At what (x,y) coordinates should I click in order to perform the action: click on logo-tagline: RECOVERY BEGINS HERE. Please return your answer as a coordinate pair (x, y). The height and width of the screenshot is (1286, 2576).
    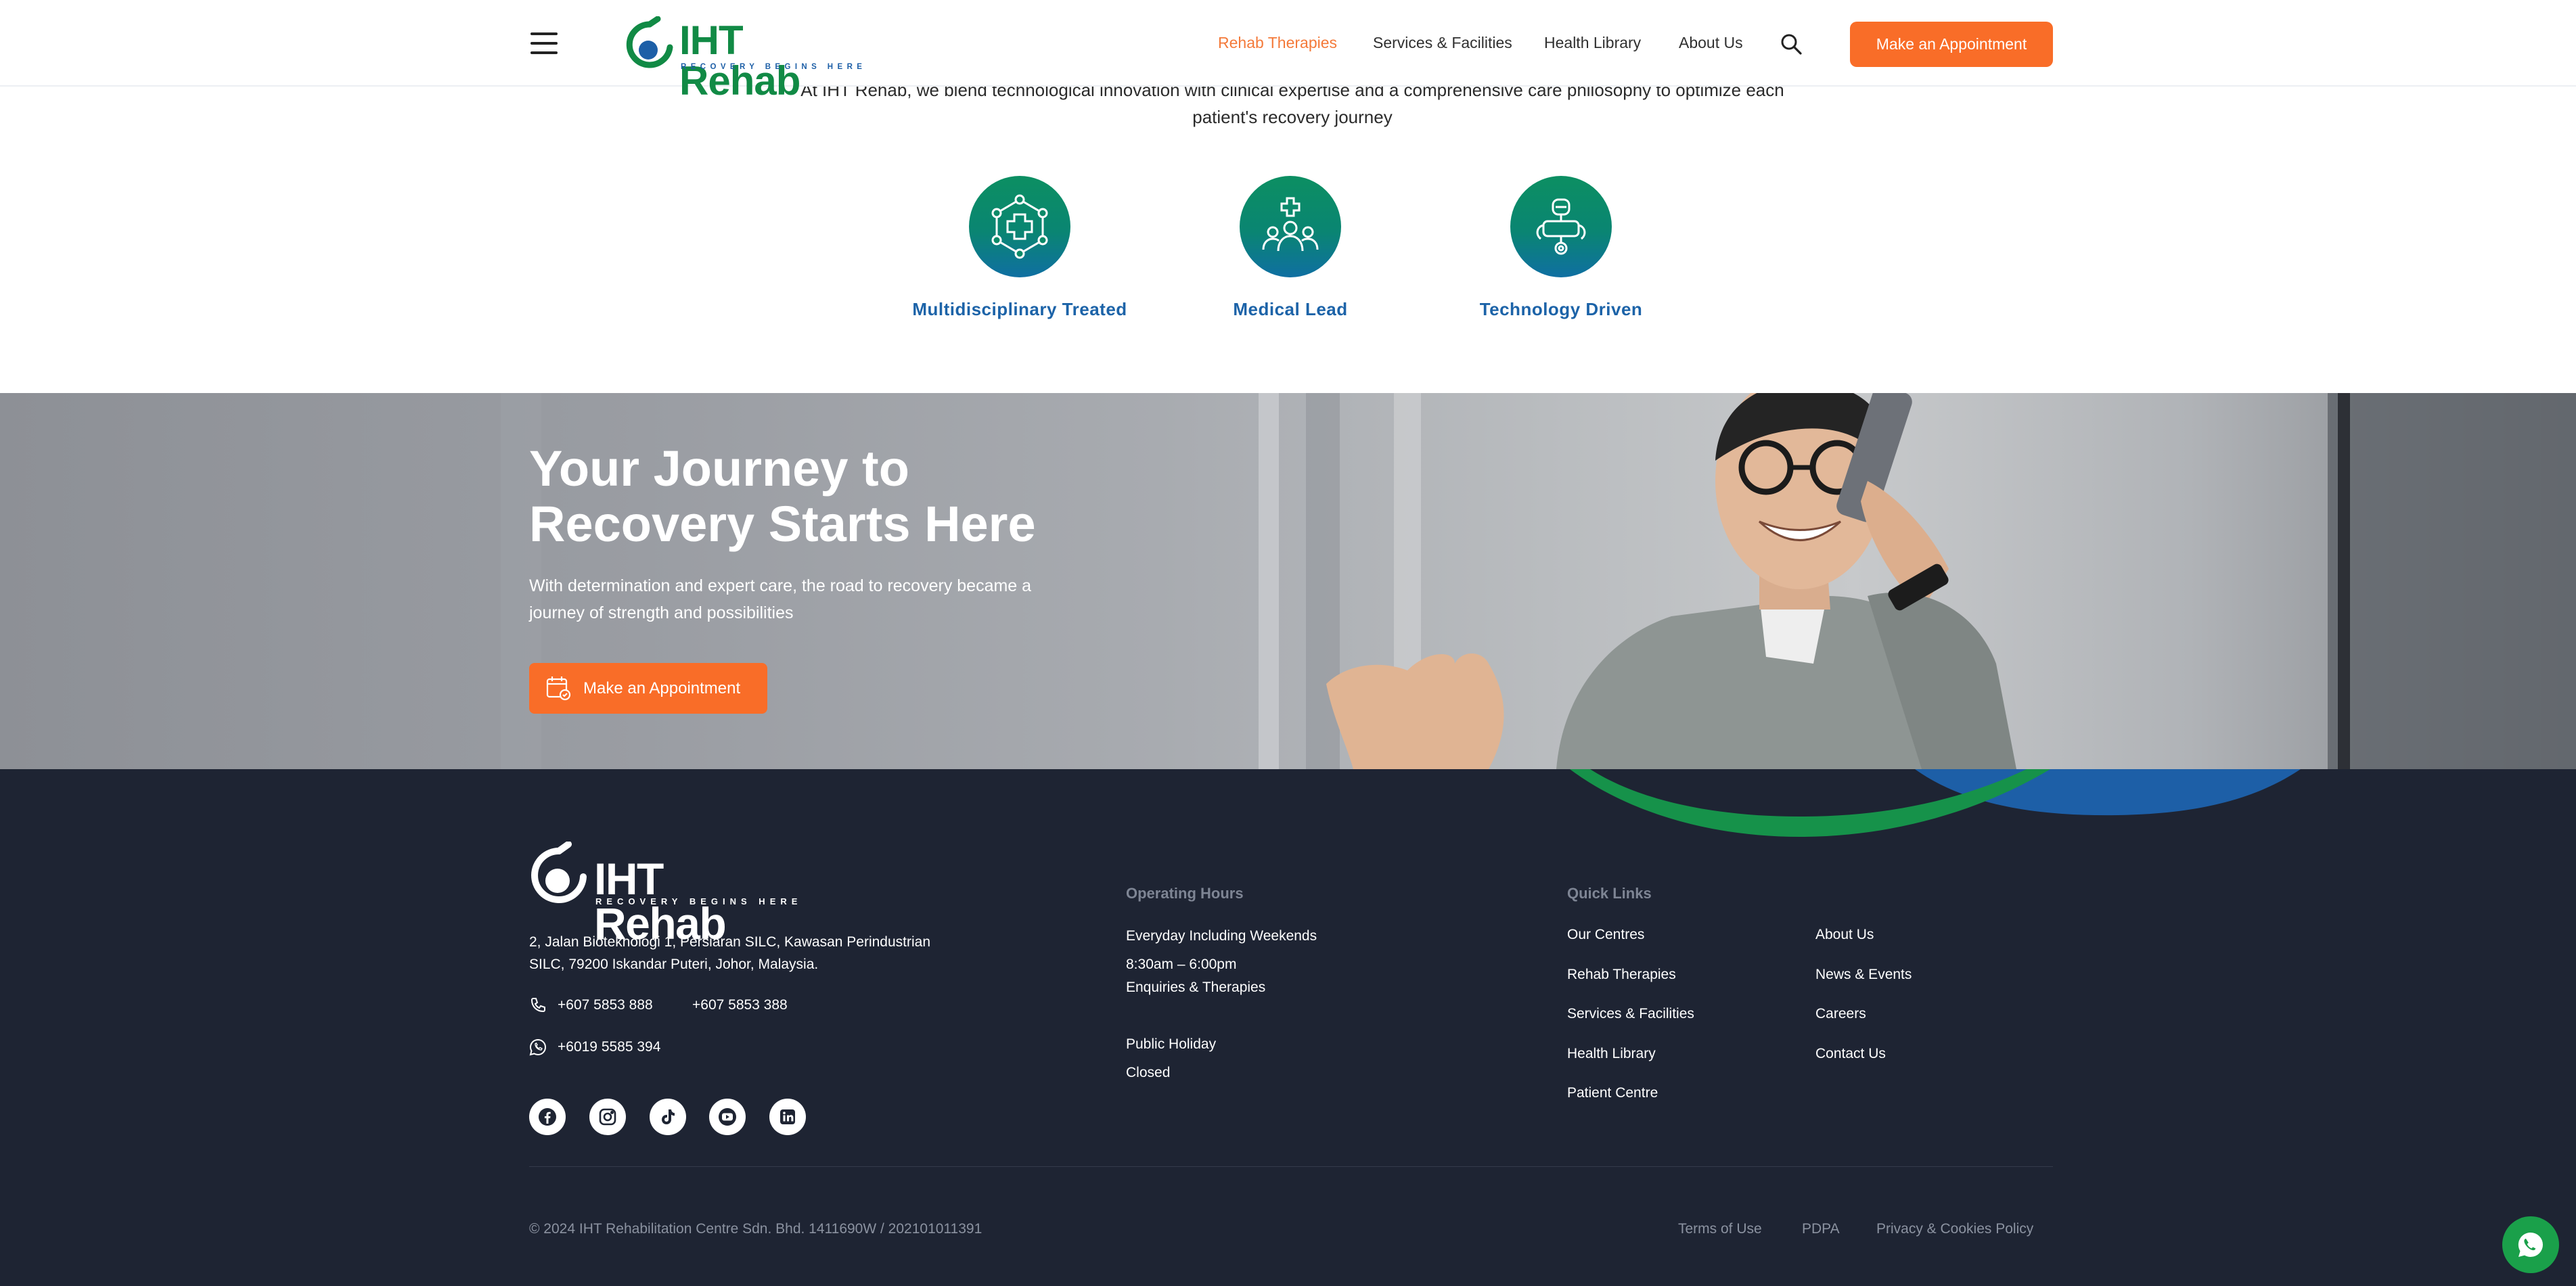
    Looking at the image, I should click on (774, 67).